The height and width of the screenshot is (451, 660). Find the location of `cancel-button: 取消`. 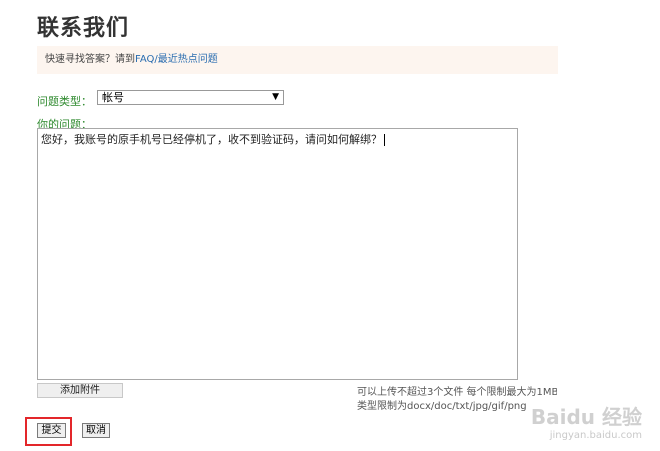

cancel-button: 取消 is located at coordinates (96, 430).